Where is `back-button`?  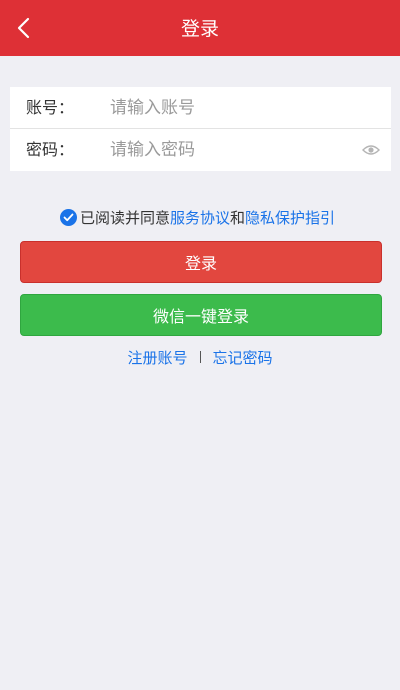
back-button is located at coordinates (24, 28).